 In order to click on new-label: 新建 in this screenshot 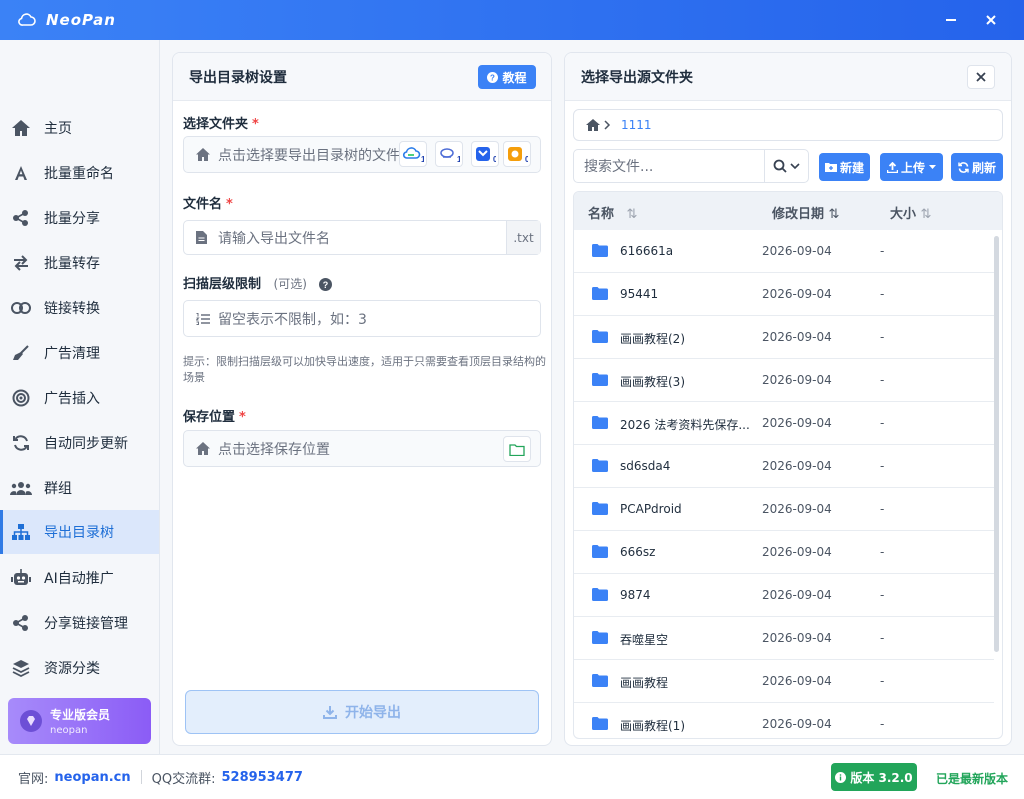, I will do `click(851, 167)`.